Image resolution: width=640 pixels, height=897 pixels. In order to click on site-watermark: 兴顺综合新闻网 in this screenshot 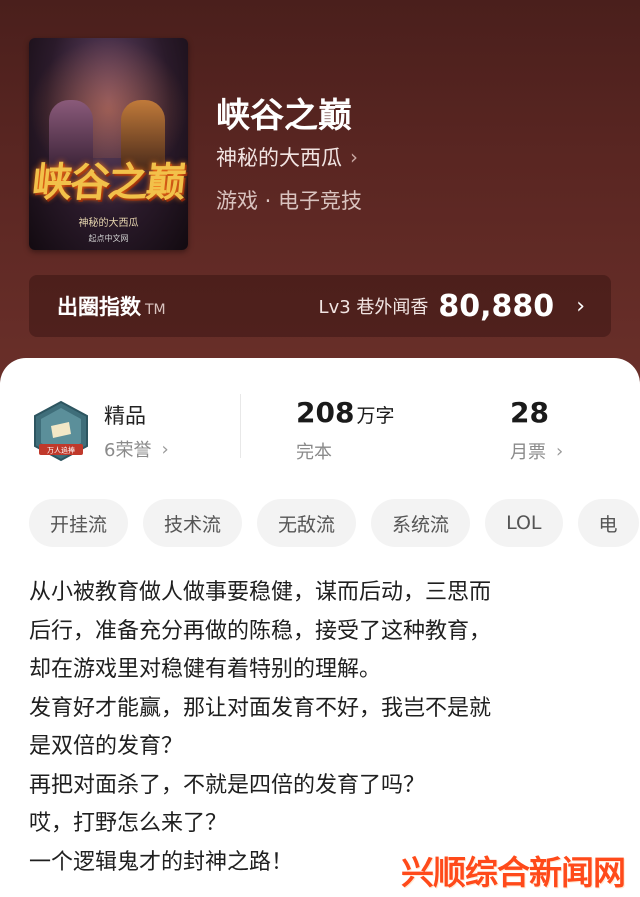, I will do `click(513, 869)`.